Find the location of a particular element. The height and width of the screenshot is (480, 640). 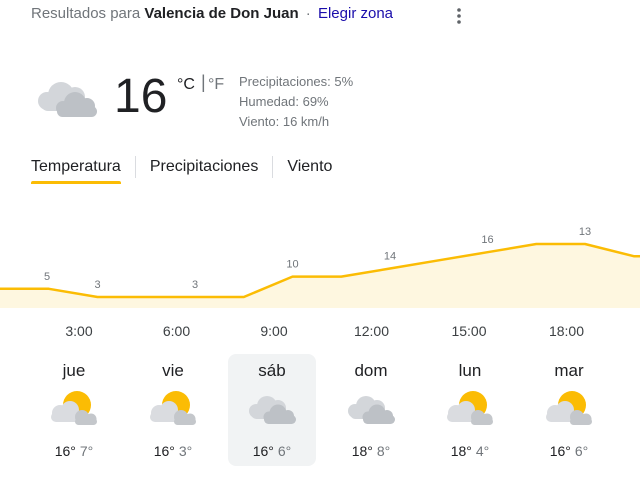

hour-label: 9:00 is located at coordinates (274, 331).